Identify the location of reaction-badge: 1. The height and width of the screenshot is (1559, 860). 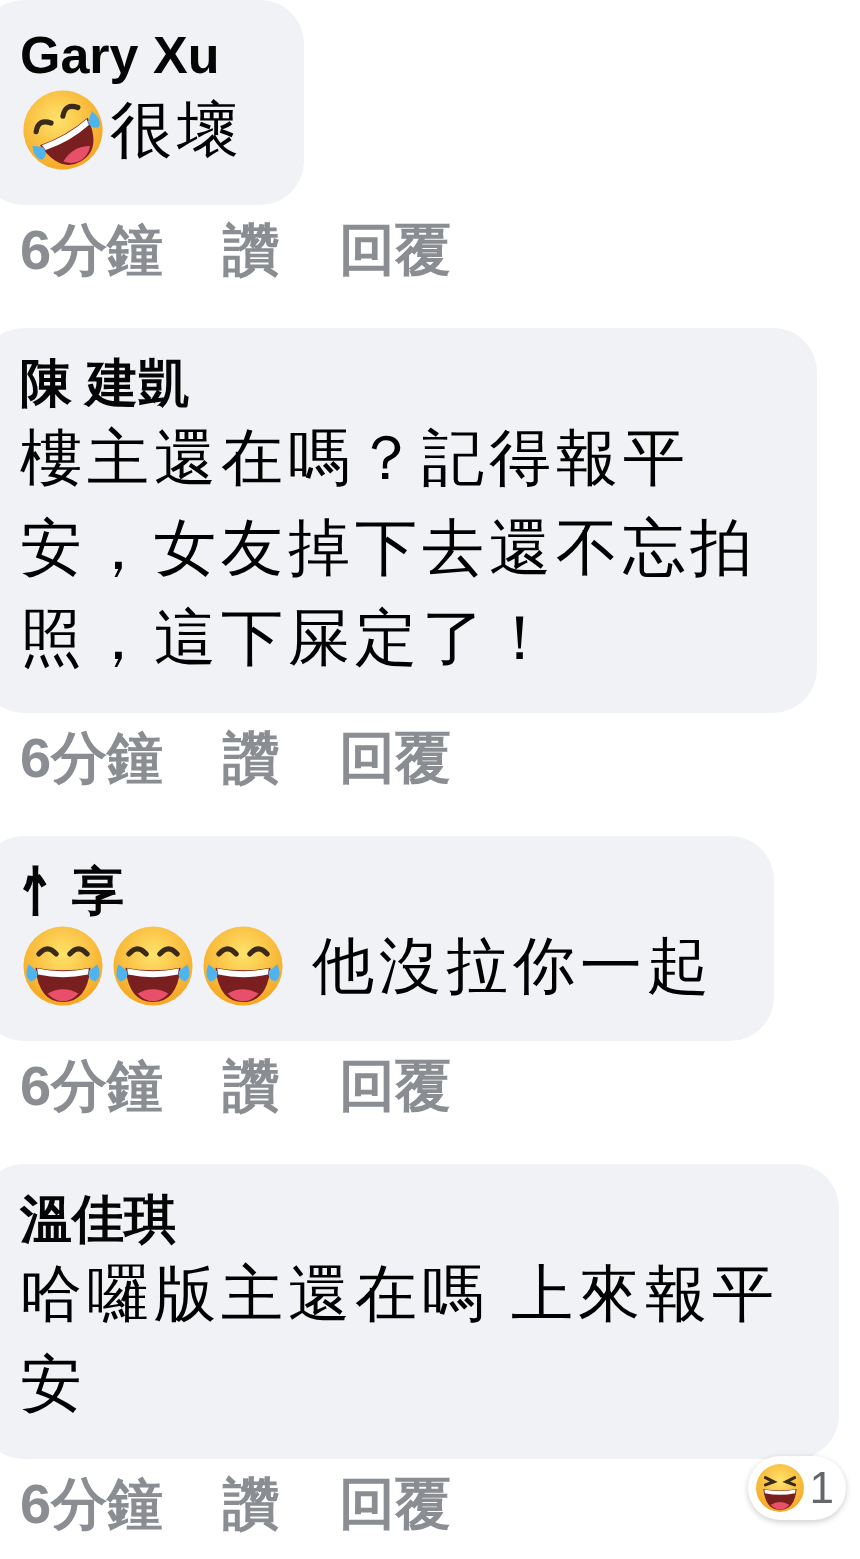
(796, 1488).